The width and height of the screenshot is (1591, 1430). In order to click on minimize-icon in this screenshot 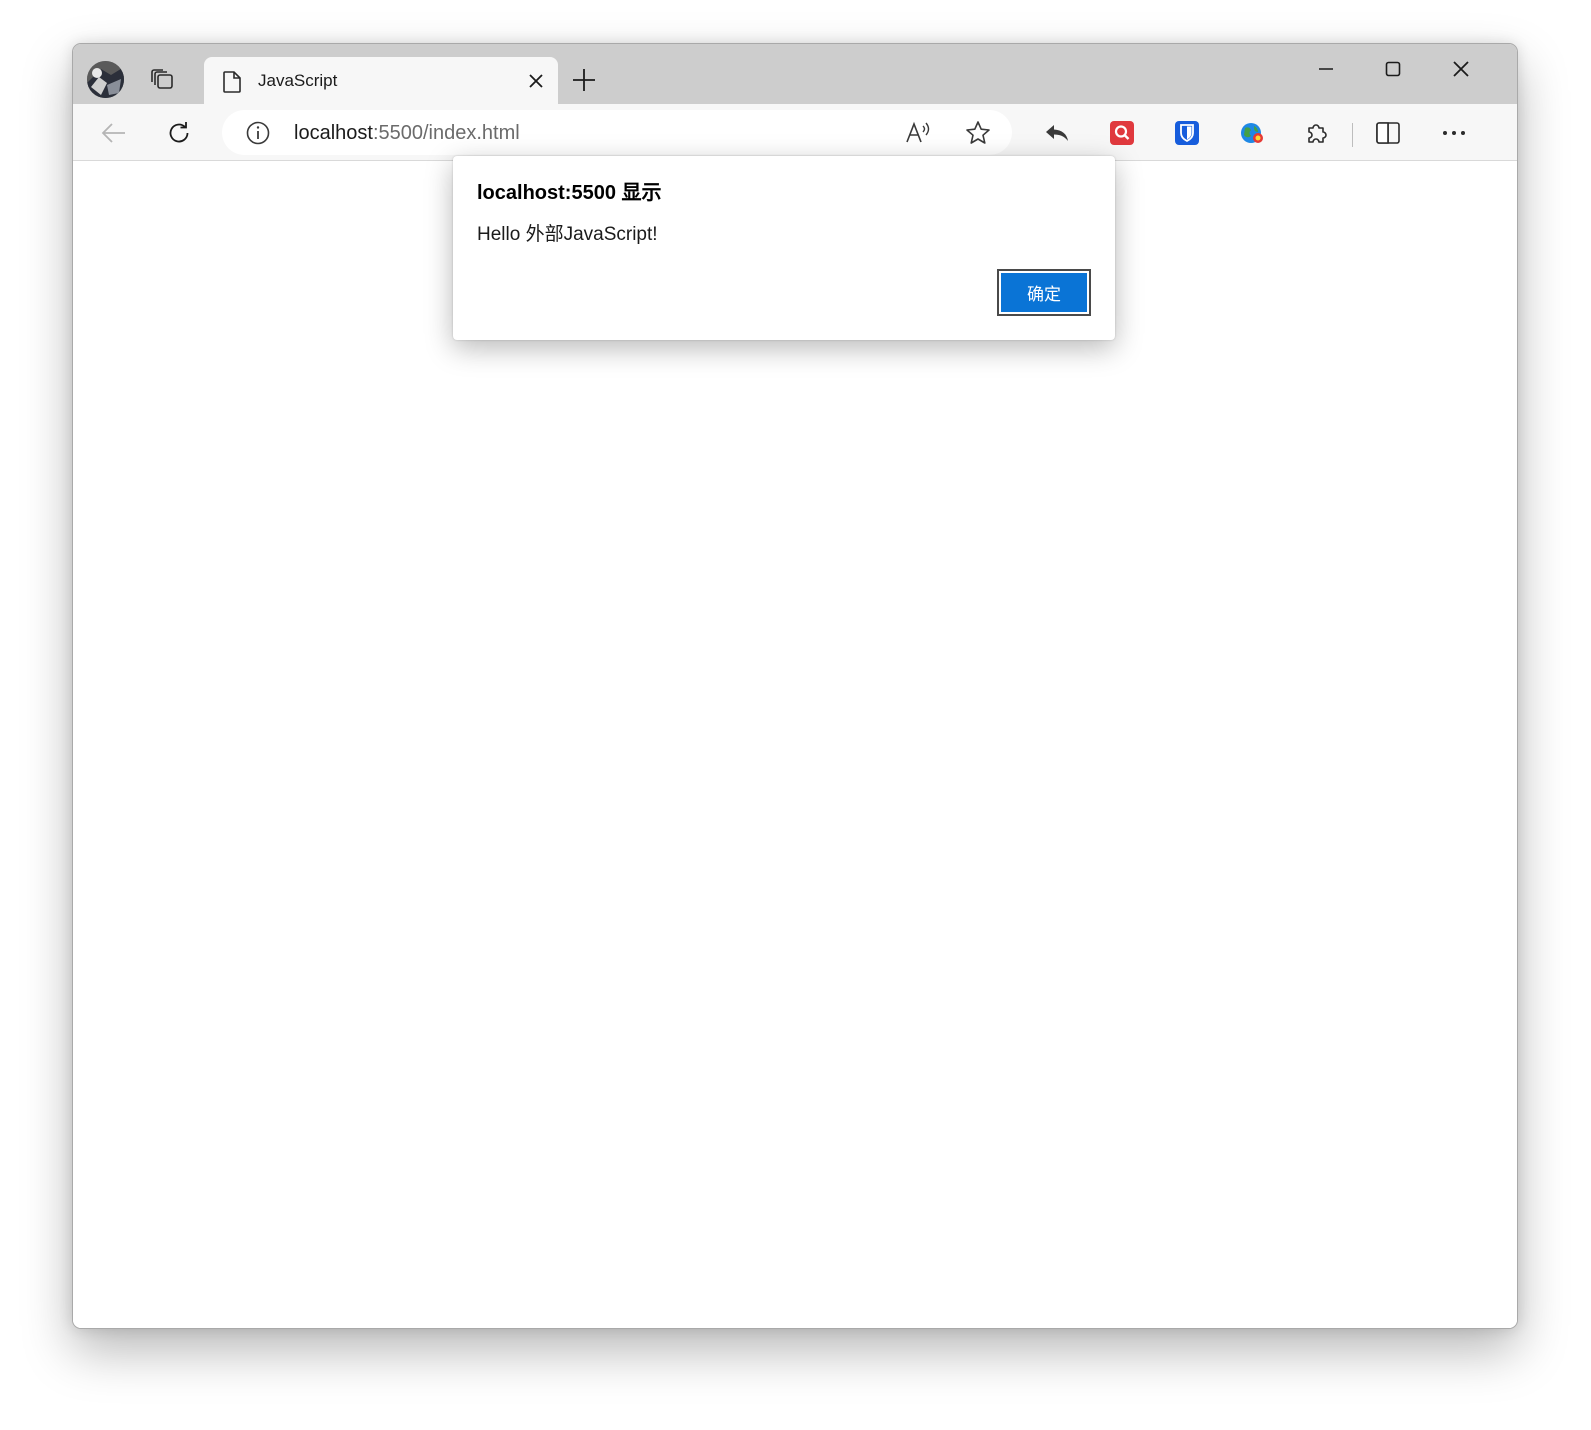, I will do `click(1326, 69)`.